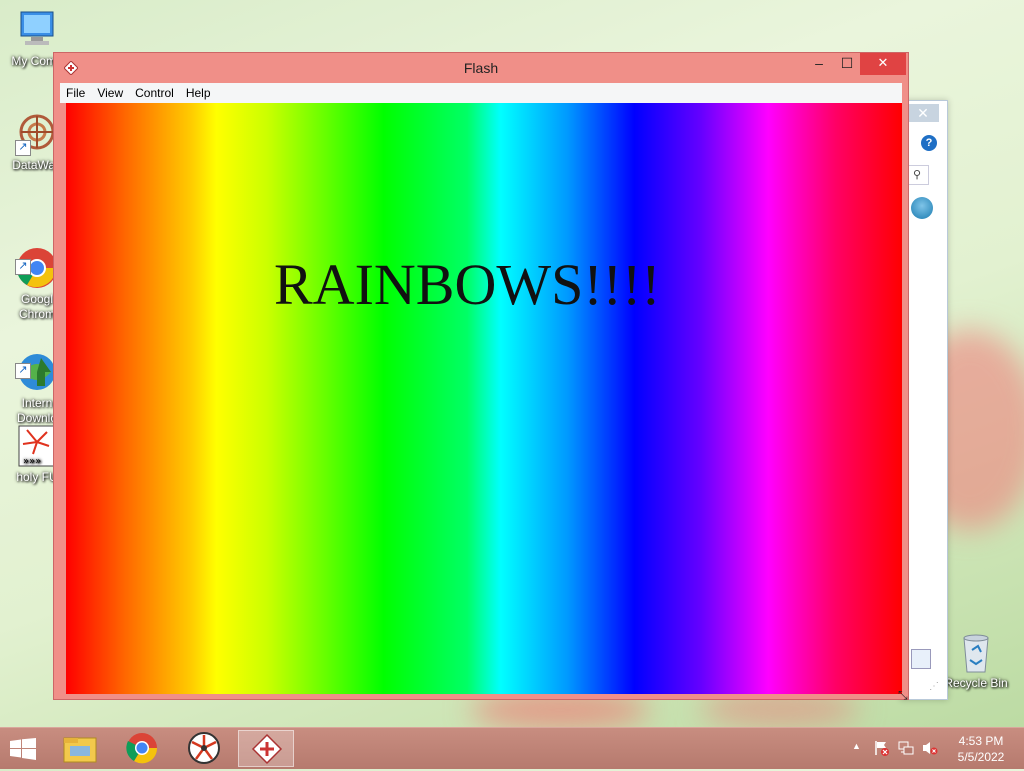  Describe the element at coordinates (981, 741) in the screenshot. I see `clock-time: 4:53 PM` at that location.